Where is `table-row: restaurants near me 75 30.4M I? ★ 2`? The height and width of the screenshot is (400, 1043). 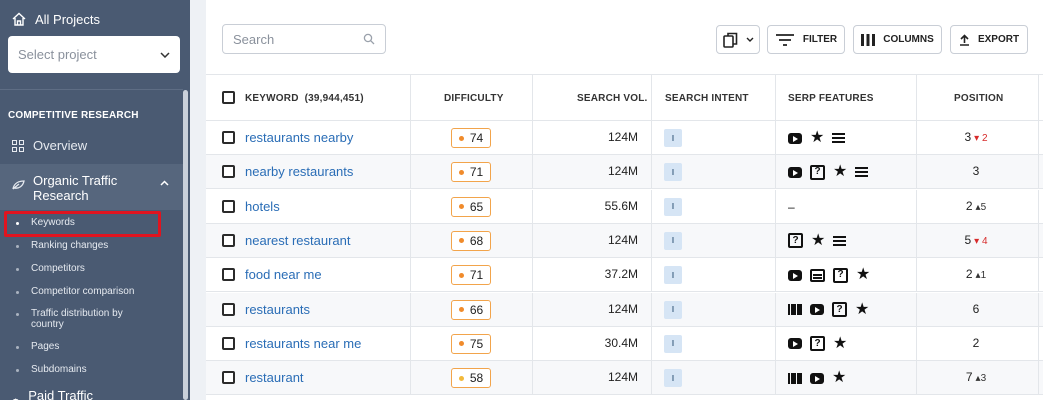 table-row: restaurants near me 75 30.4M I? ★ 2 is located at coordinates (624, 343).